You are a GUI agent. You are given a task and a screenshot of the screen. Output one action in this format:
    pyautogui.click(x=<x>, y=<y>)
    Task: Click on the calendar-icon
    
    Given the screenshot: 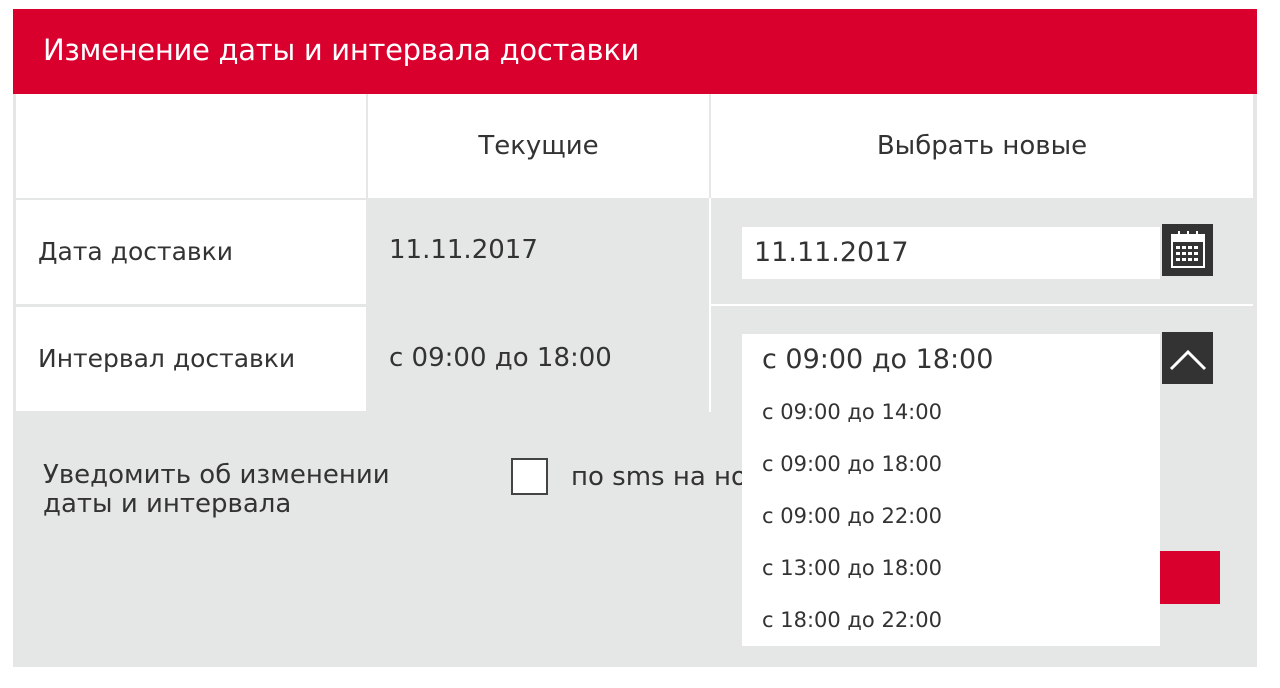 What is the action you would take?
    pyautogui.click(x=1188, y=249)
    